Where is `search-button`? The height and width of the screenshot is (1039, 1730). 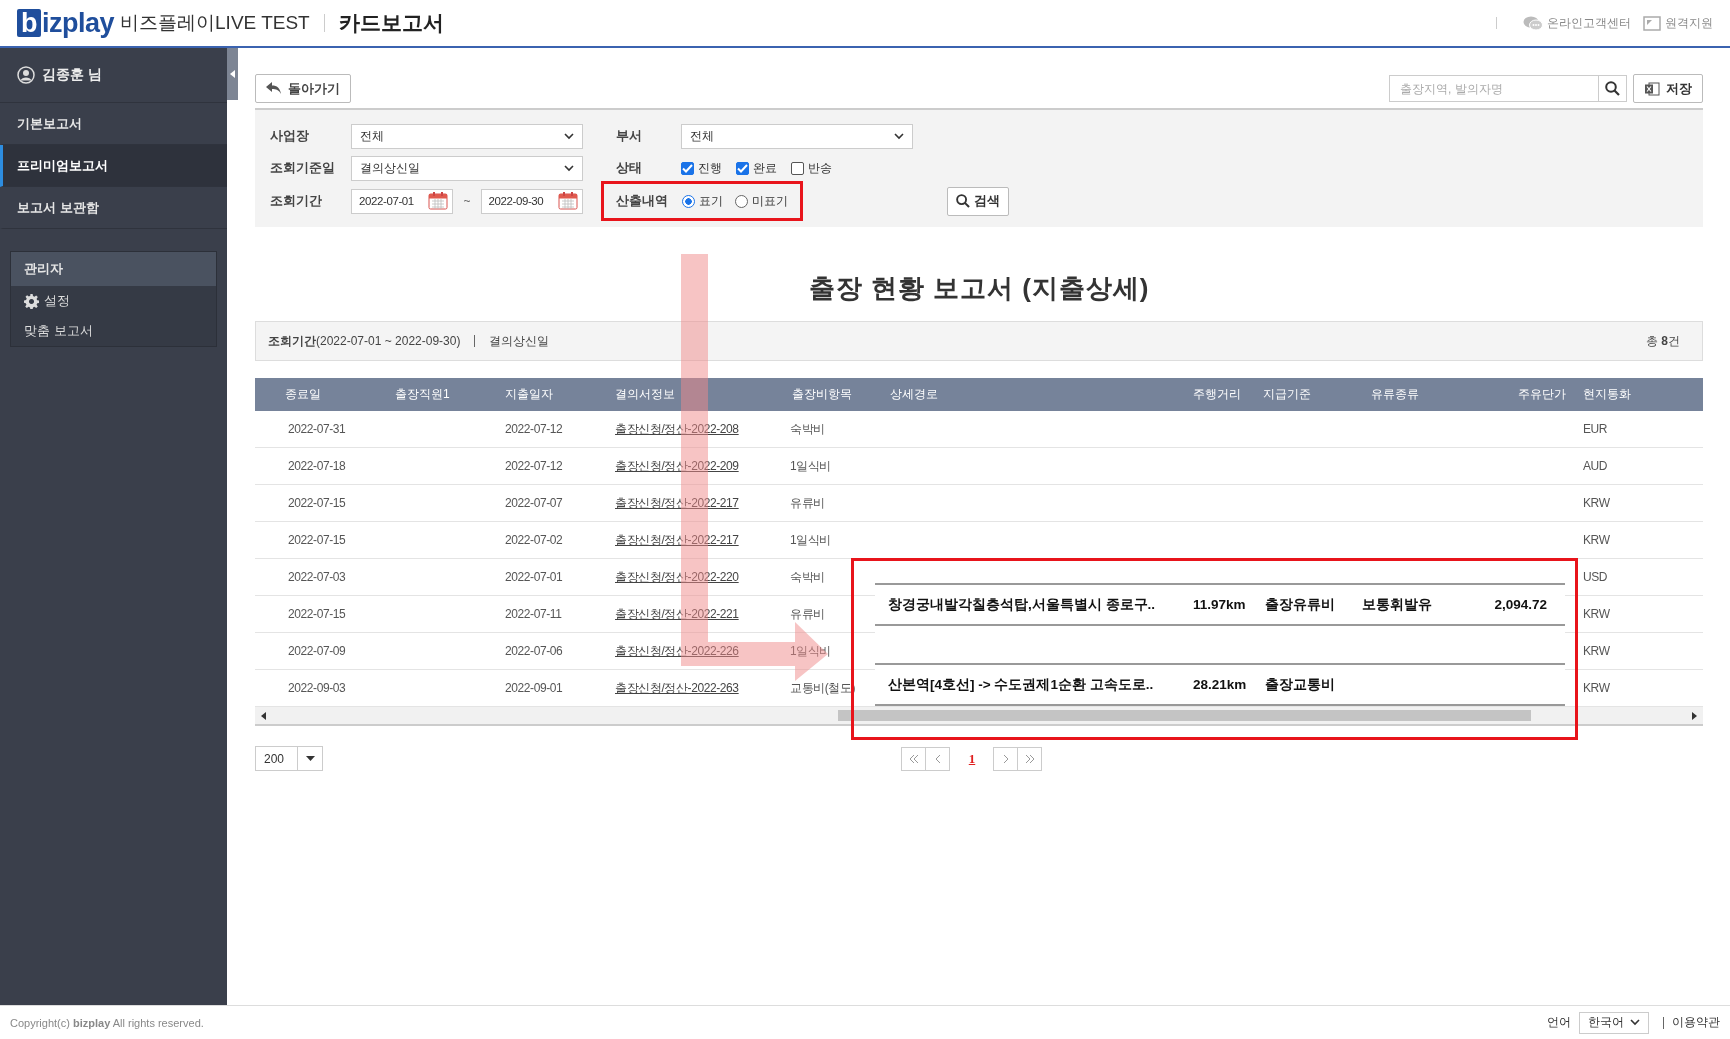 search-button is located at coordinates (1613, 88).